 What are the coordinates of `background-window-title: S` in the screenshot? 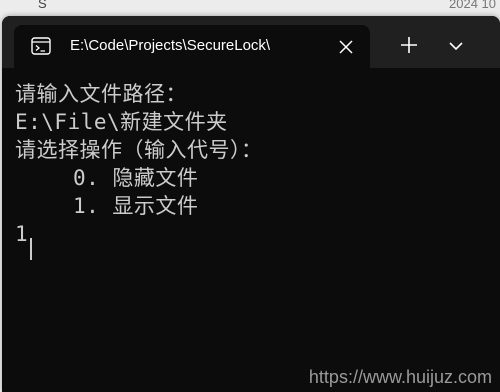 It's located at (42, 5).